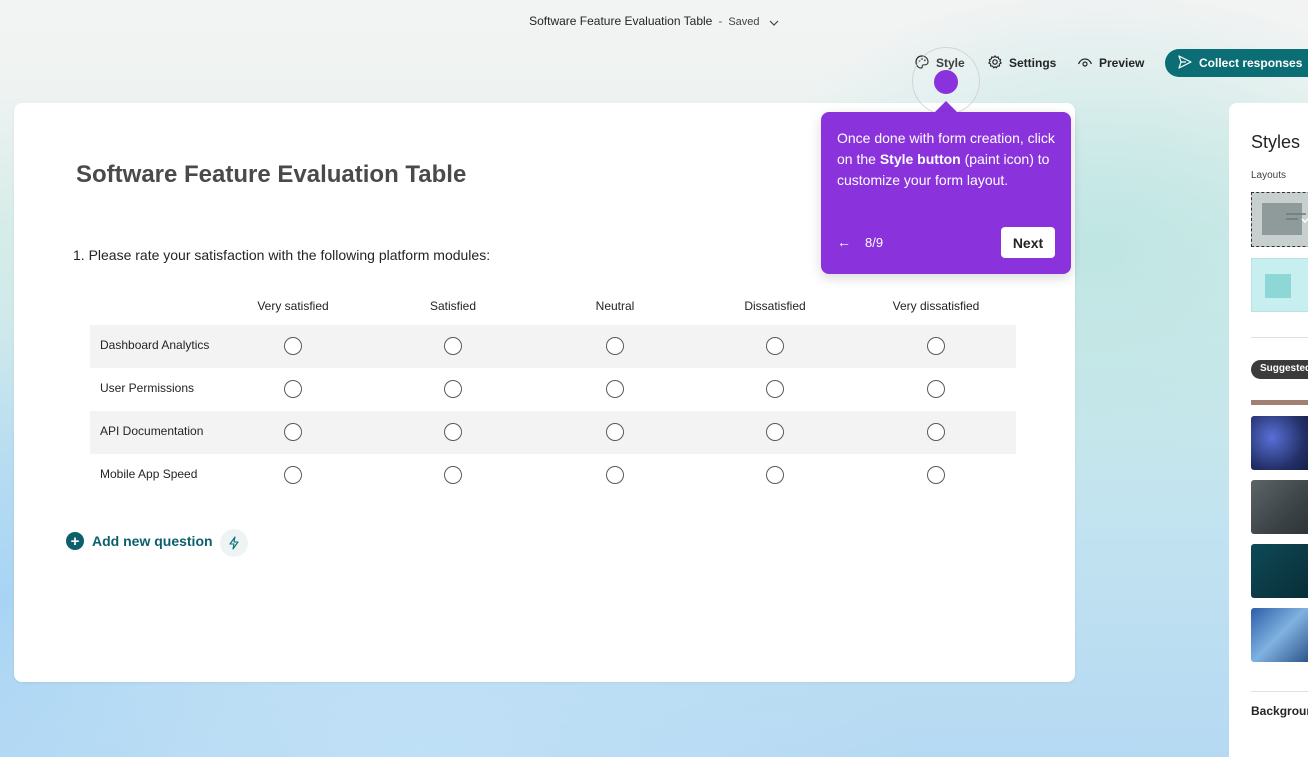  Describe the element at coordinates (553, 346) in the screenshot. I see `table-row: Dashboard Analytics` at that location.